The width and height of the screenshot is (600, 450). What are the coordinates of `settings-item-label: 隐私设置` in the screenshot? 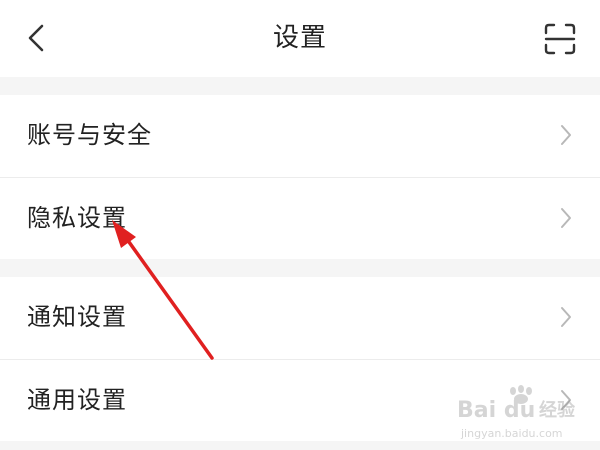 It's located at (77, 218).